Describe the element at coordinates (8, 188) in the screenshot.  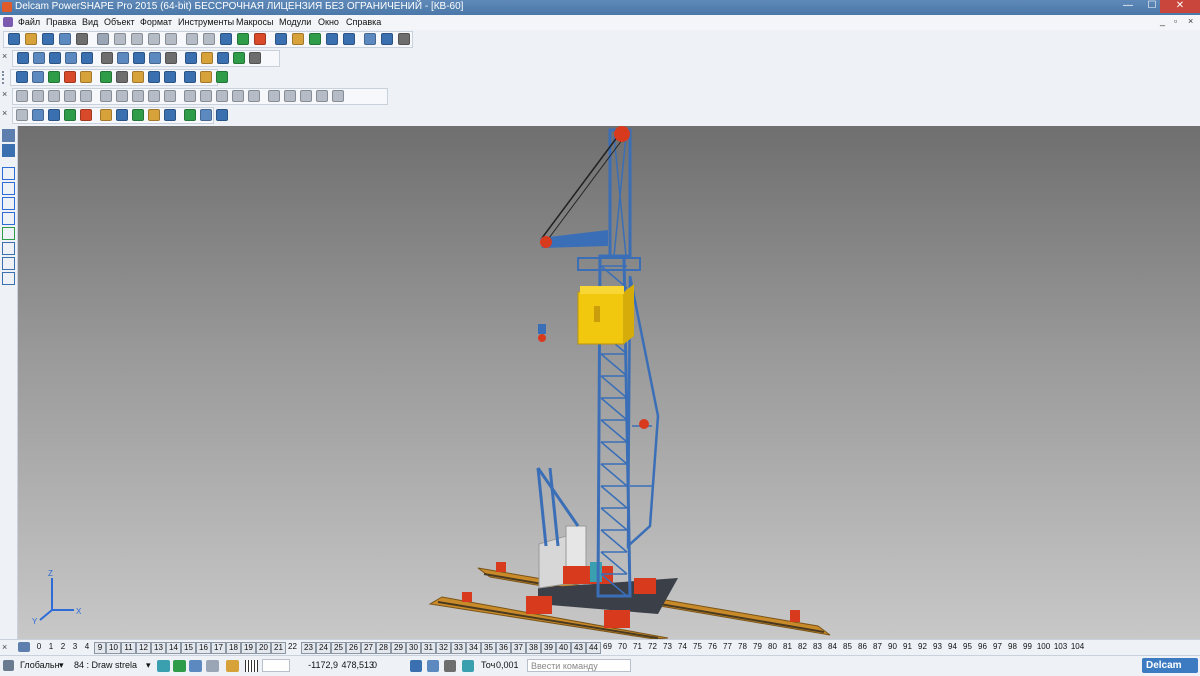
I see `curve-icon` at that location.